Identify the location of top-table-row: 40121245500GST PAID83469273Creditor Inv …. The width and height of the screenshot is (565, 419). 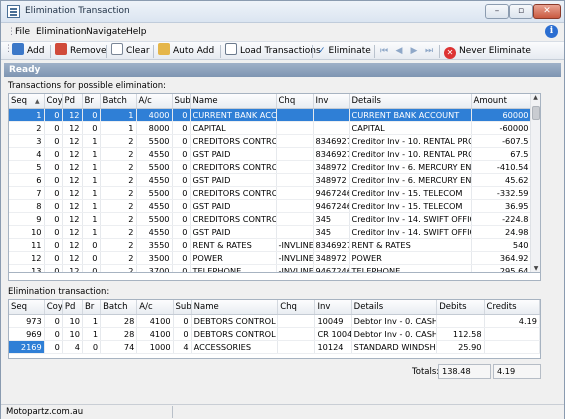
(270, 154).